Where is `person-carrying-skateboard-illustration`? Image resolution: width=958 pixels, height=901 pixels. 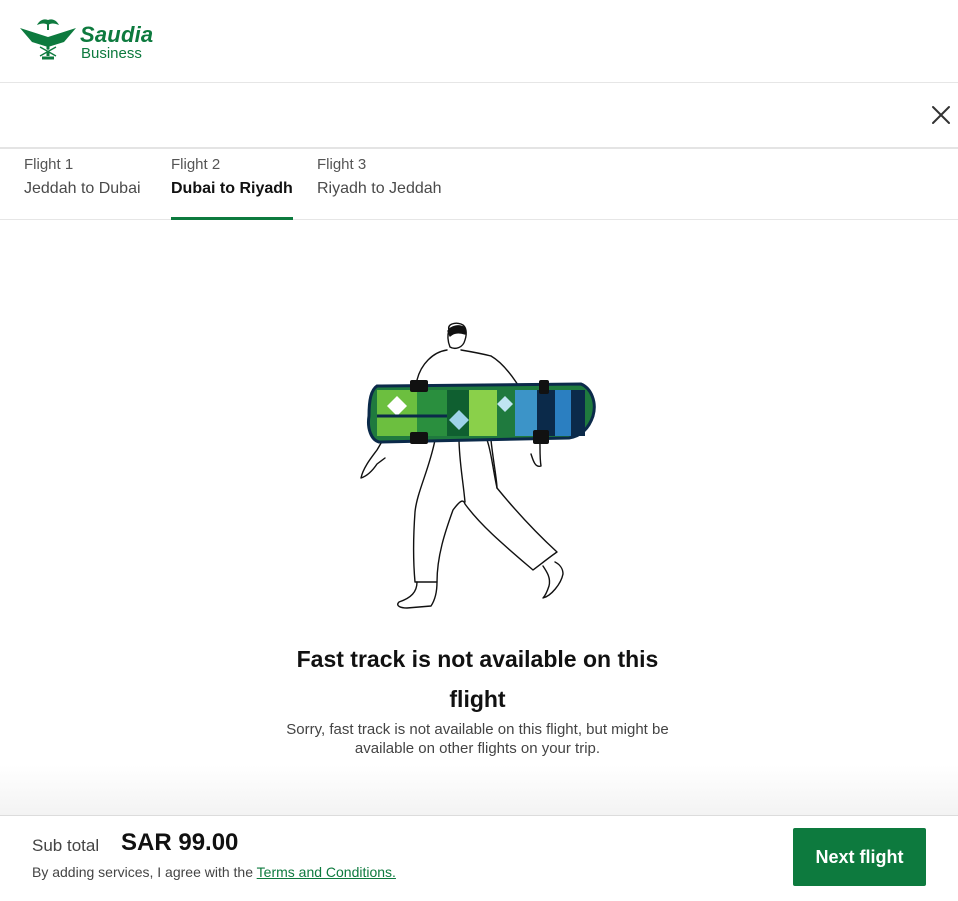 person-carrying-skateboard-illustration is located at coordinates (478, 465).